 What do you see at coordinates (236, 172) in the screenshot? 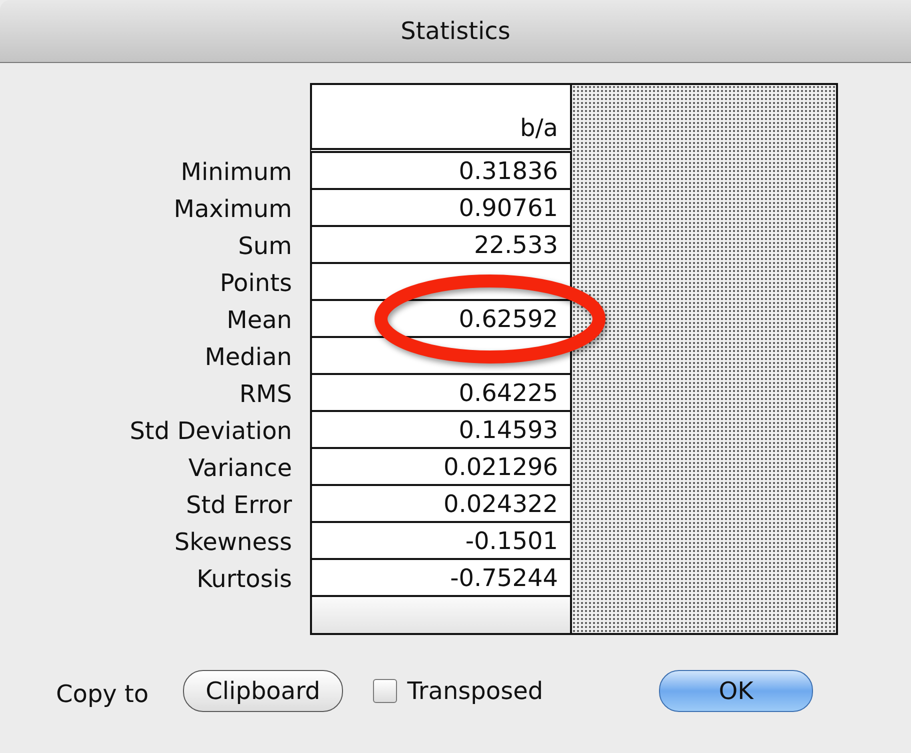
I see `row-label: Minimum` at bounding box center [236, 172].